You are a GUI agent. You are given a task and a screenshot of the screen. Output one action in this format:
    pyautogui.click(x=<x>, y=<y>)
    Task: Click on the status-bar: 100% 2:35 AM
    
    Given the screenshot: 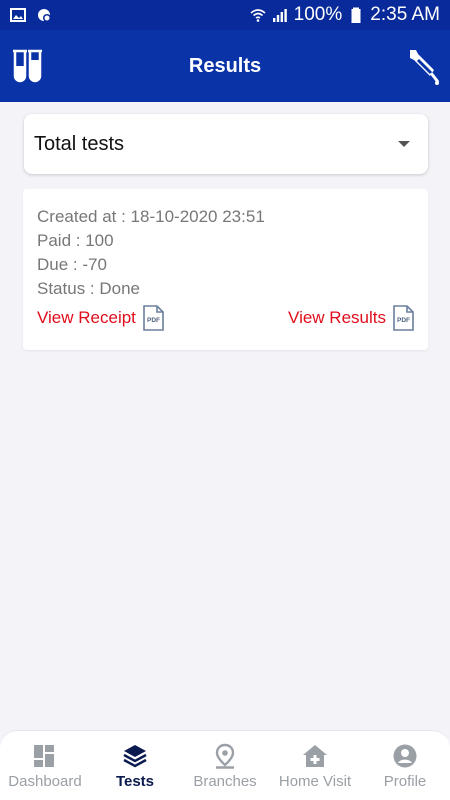 What is the action you would take?
    pyautogui.click(x=225, y=15)
    